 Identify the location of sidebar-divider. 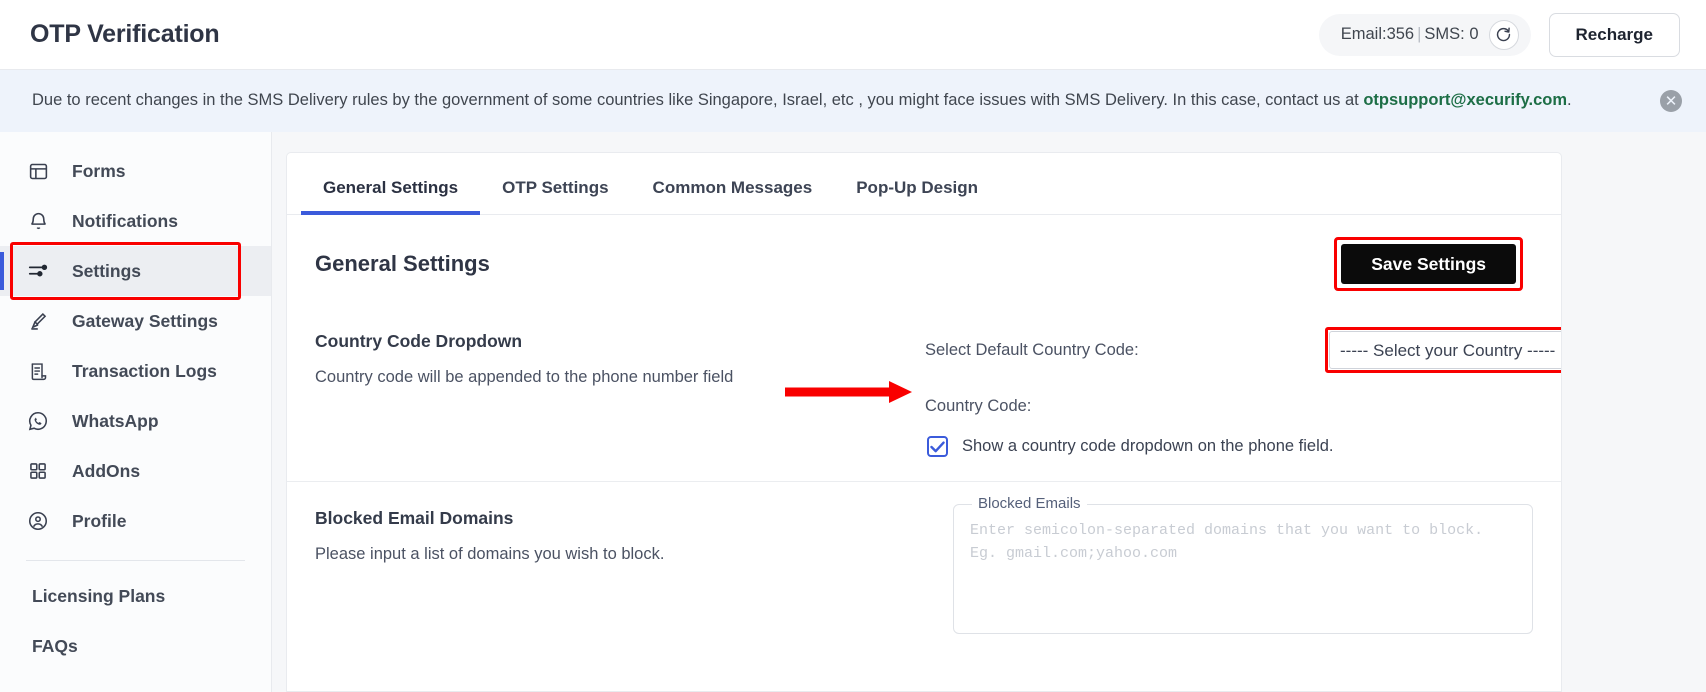
(135, 560).